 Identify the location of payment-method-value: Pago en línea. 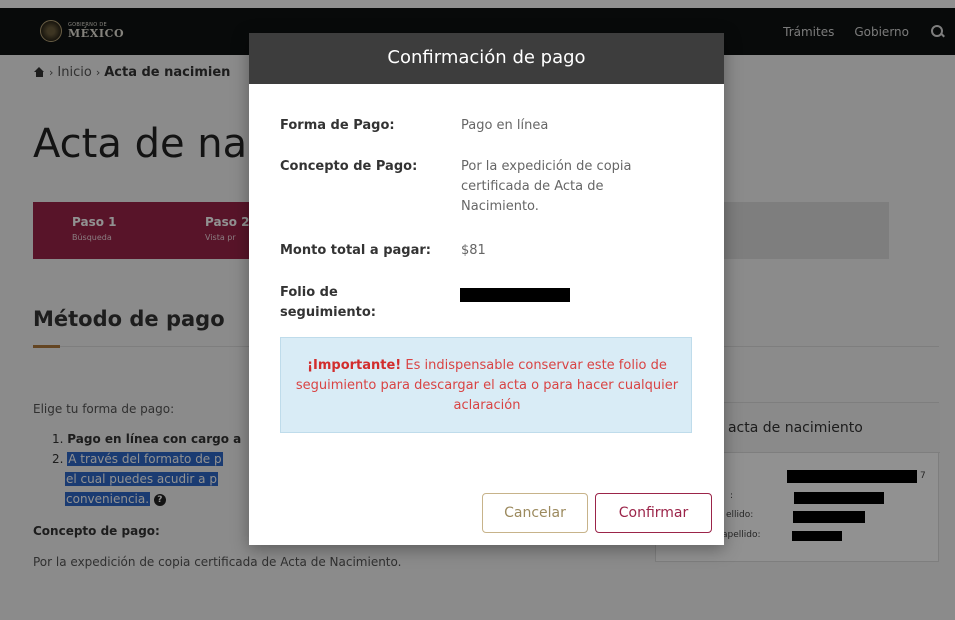
(505, 125).